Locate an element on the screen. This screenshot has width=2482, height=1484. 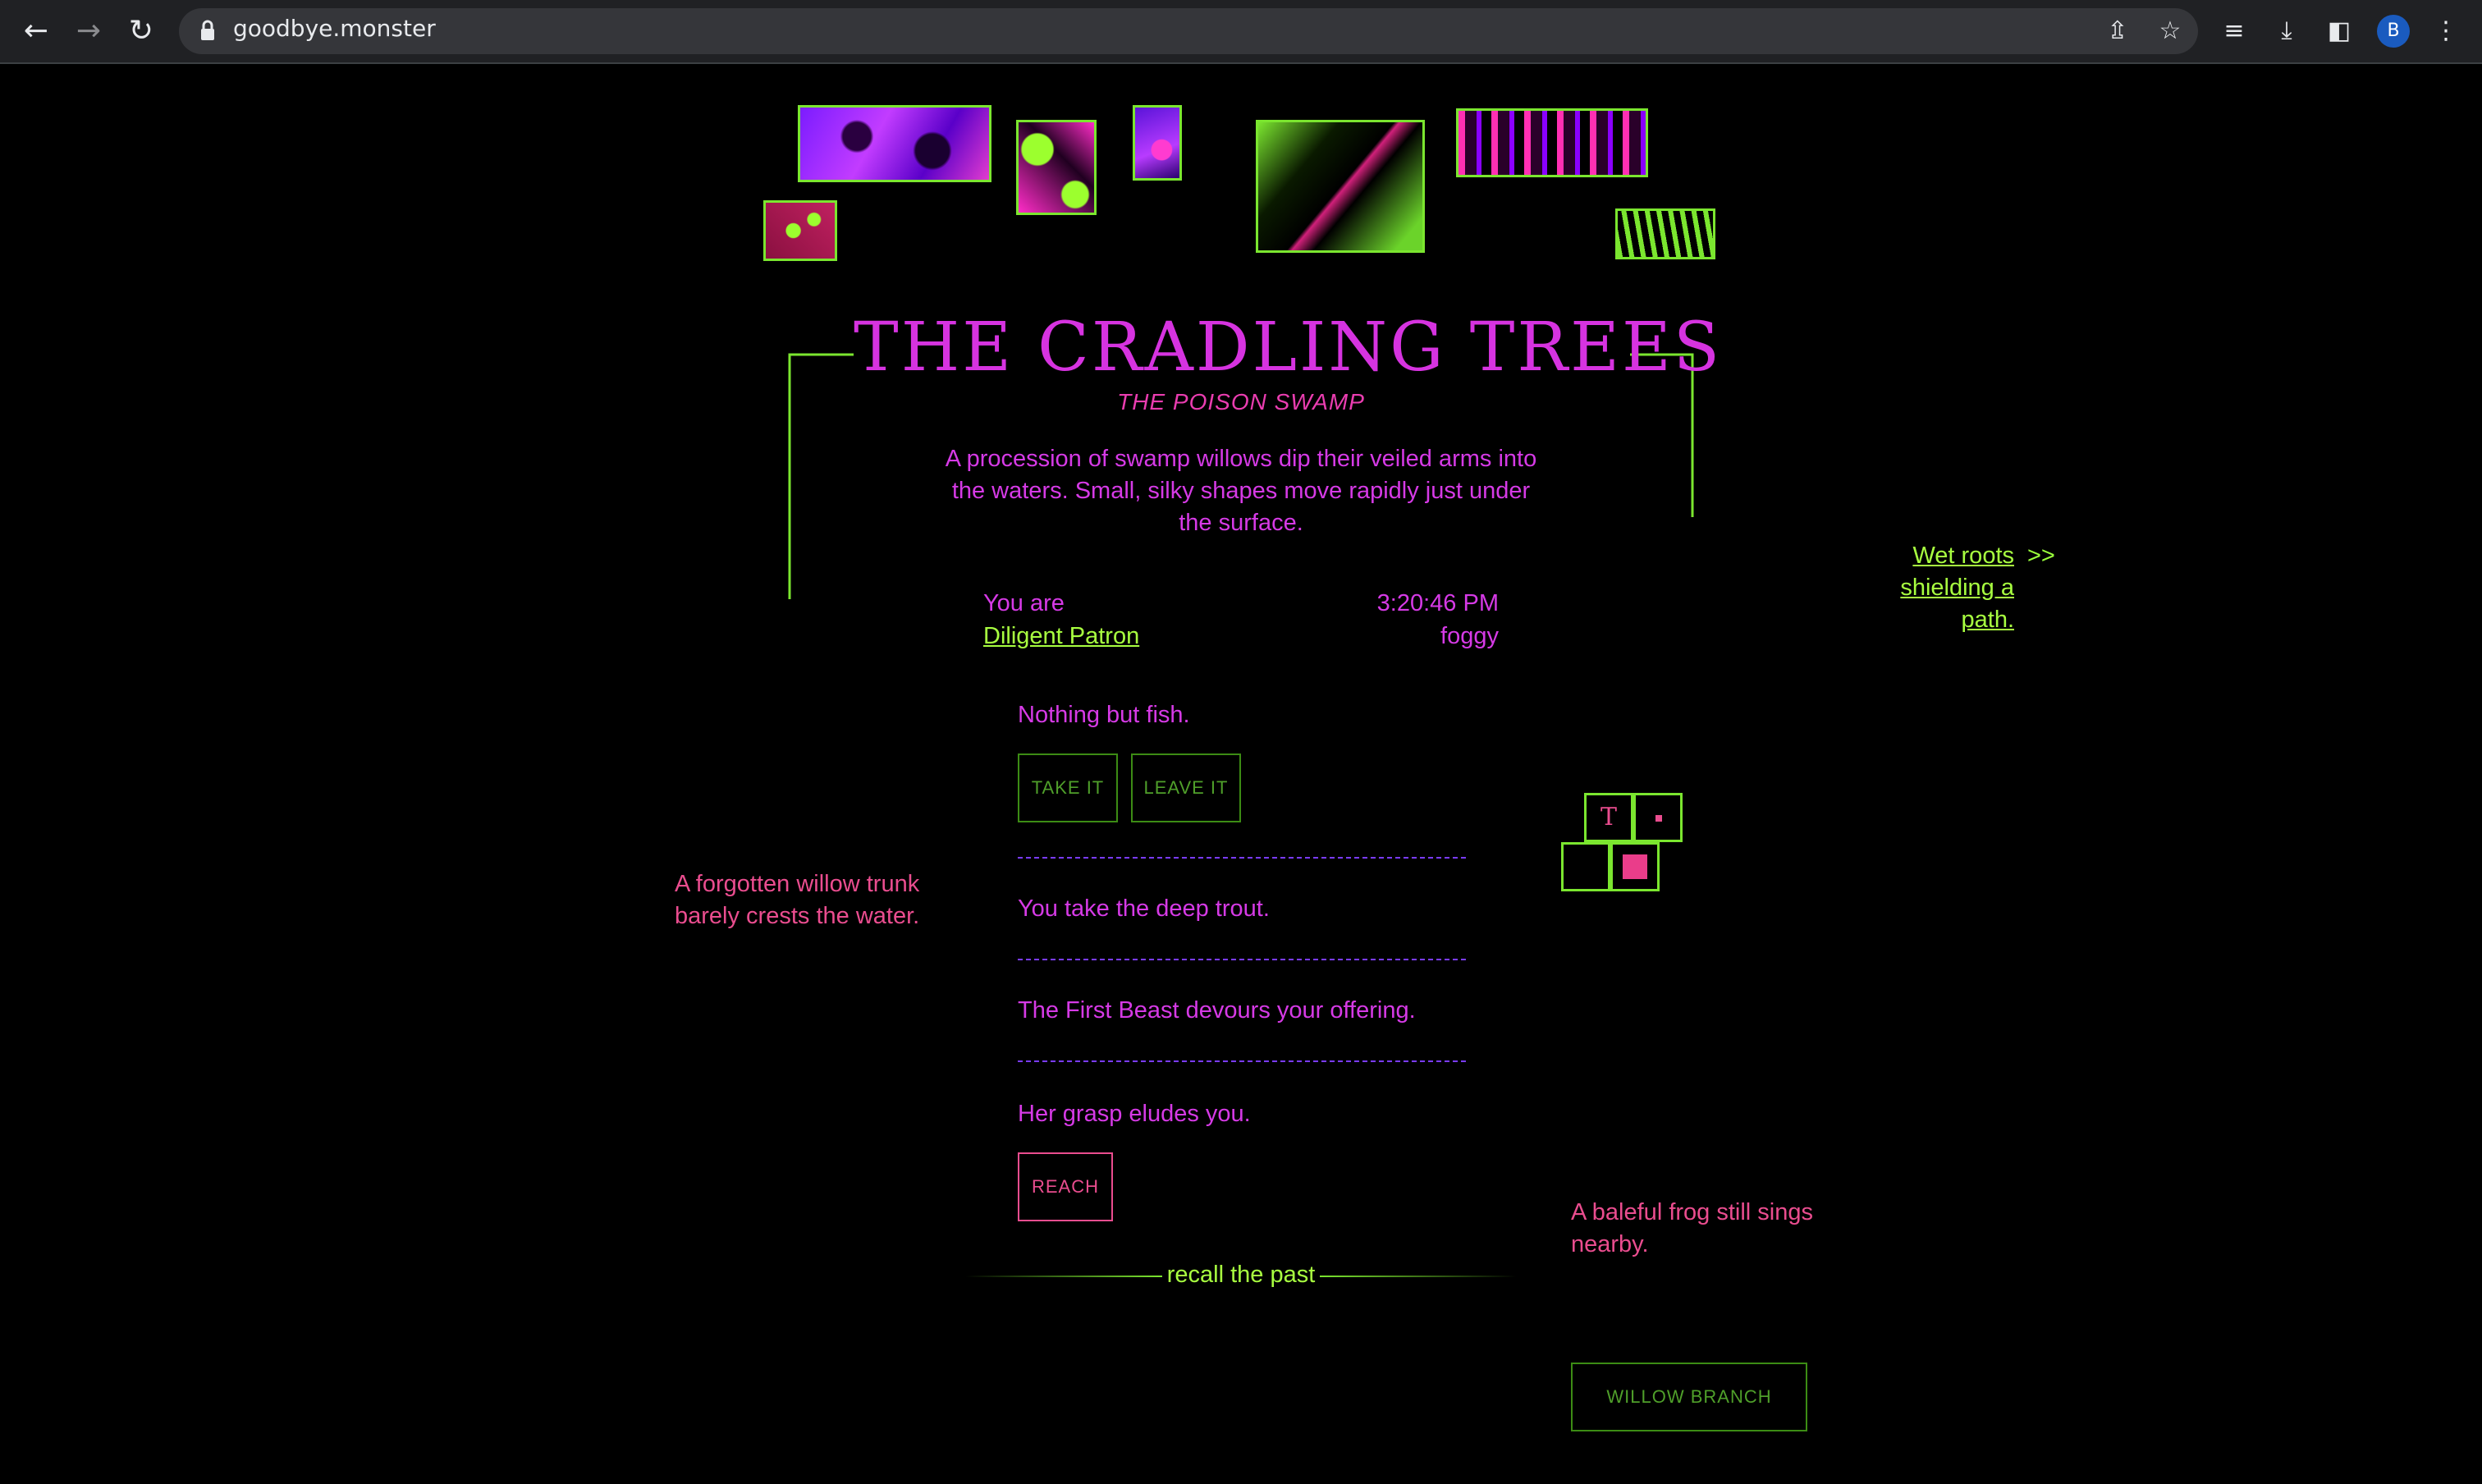
browser-toolbar: ← → ↻ goodbye.monster ⇫ ☆ ≡ ⤓ ◧ B ⋮ is located at coordinates (1241, 32).